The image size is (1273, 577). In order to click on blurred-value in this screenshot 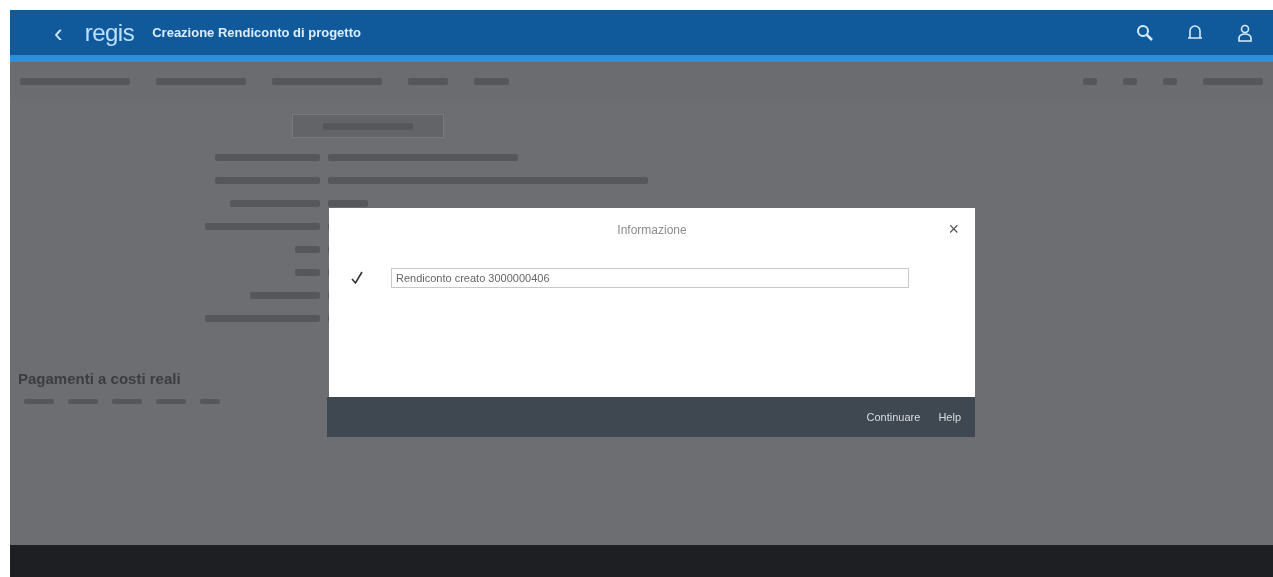, I will do `click(348, 203)`.